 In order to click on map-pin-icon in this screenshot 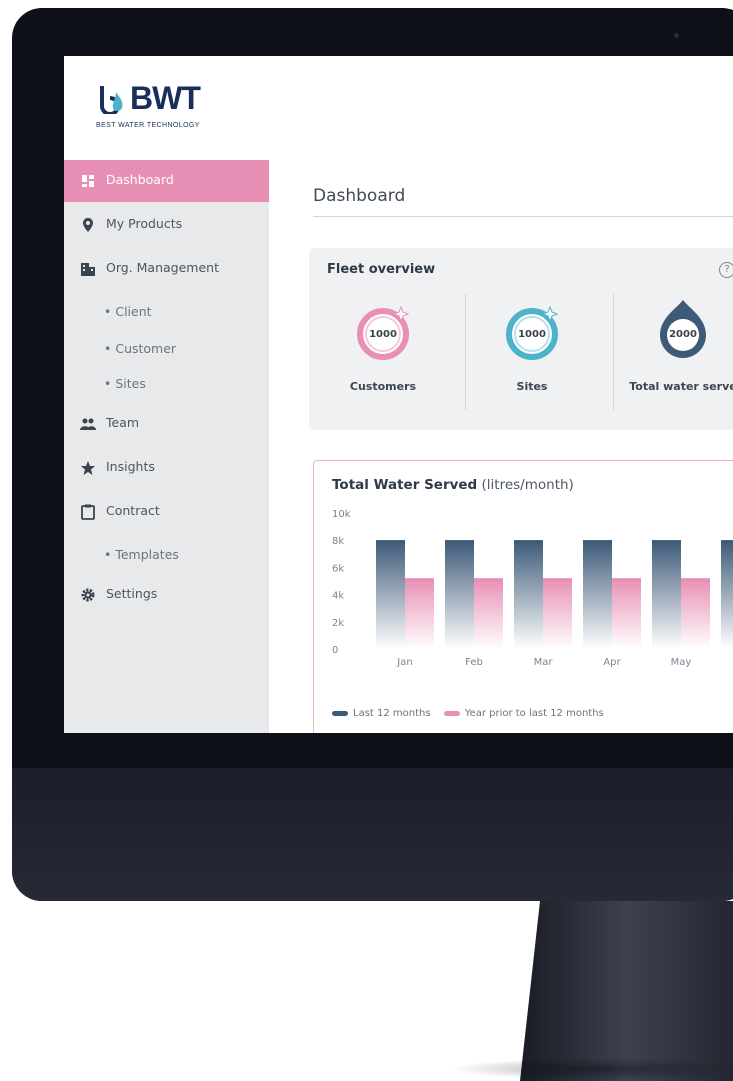, I will do `click(88, 225)`.